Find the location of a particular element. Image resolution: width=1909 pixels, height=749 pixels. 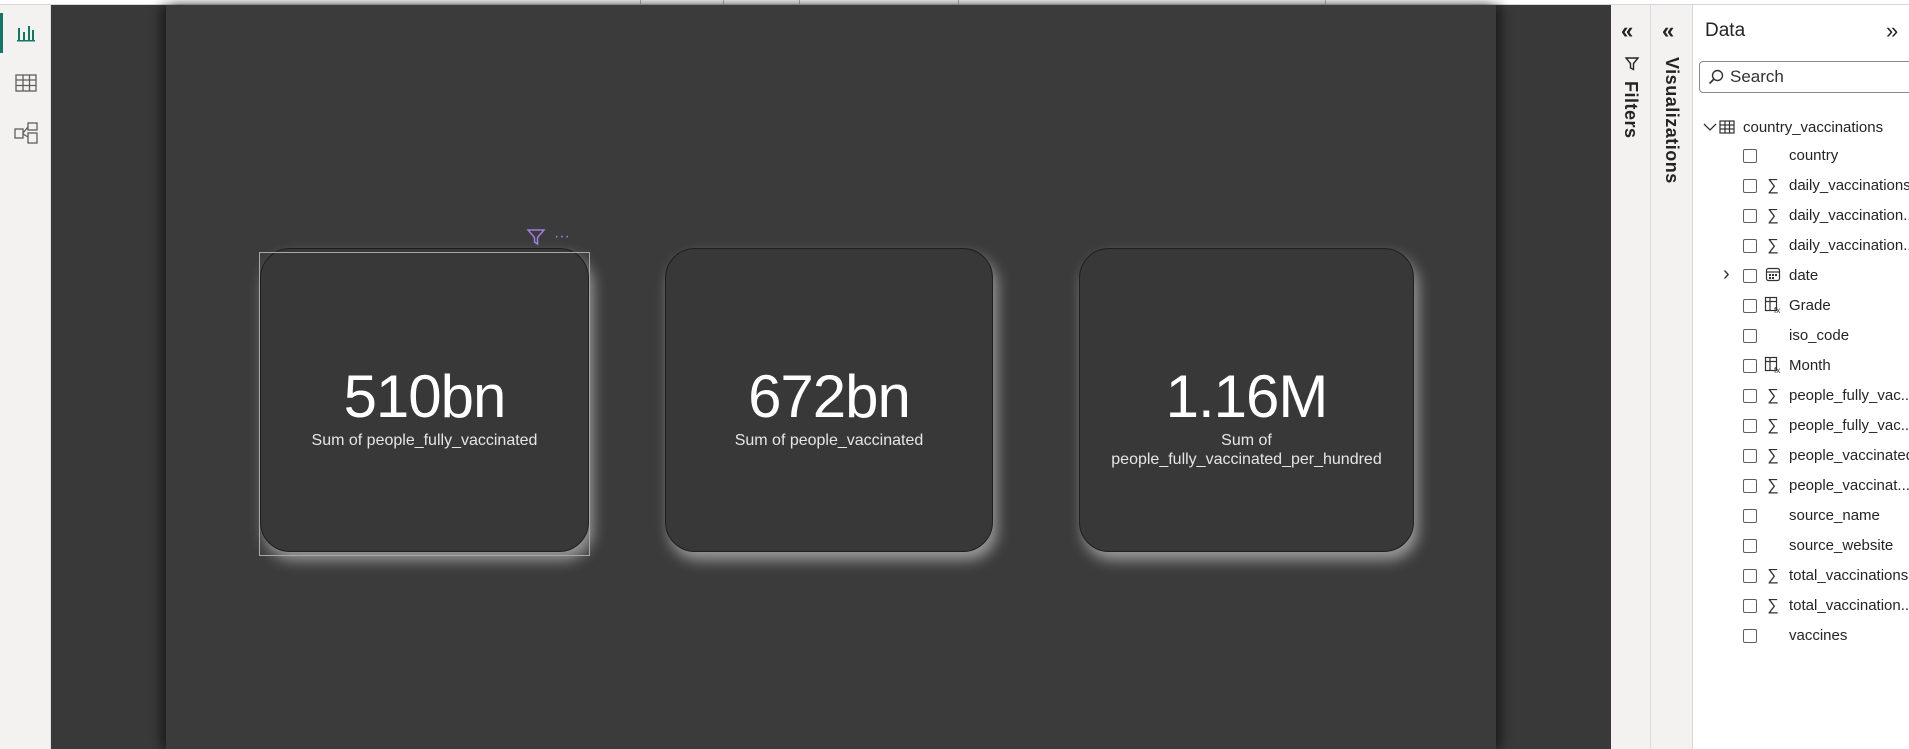

report-view-button is located at coordinates (25, 33).